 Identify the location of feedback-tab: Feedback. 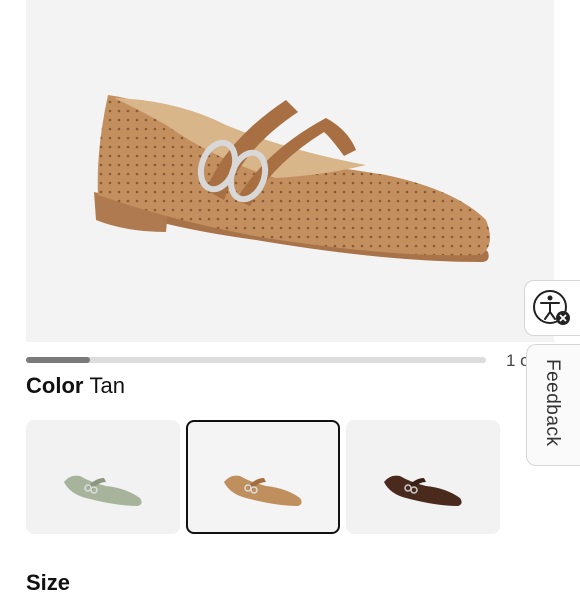
(553, 405).